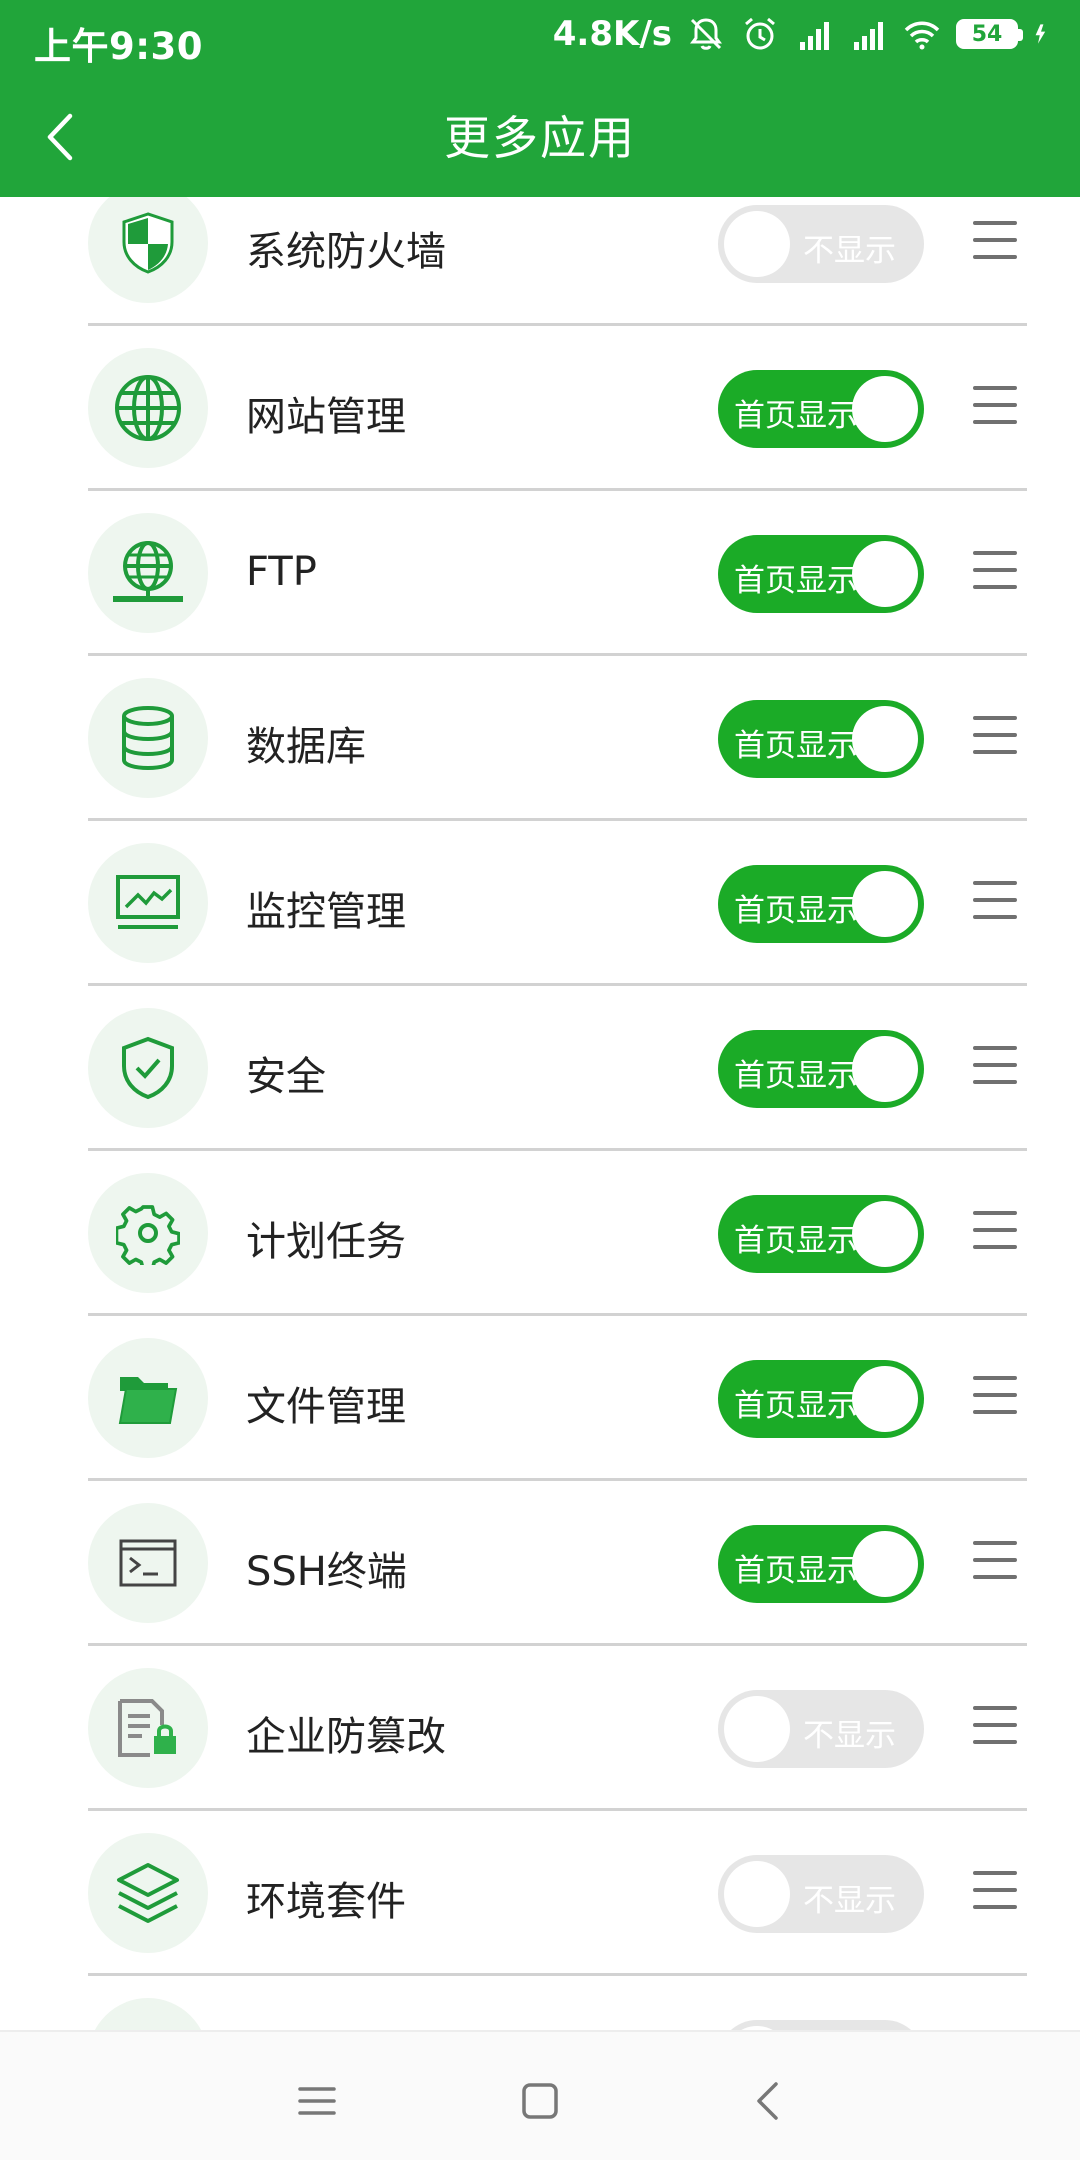  What do you see at coordinates (540, 1728) in the screenshot?
I see `list-item: 企业防篡改 不显示` at bounding box center [540, 1728].